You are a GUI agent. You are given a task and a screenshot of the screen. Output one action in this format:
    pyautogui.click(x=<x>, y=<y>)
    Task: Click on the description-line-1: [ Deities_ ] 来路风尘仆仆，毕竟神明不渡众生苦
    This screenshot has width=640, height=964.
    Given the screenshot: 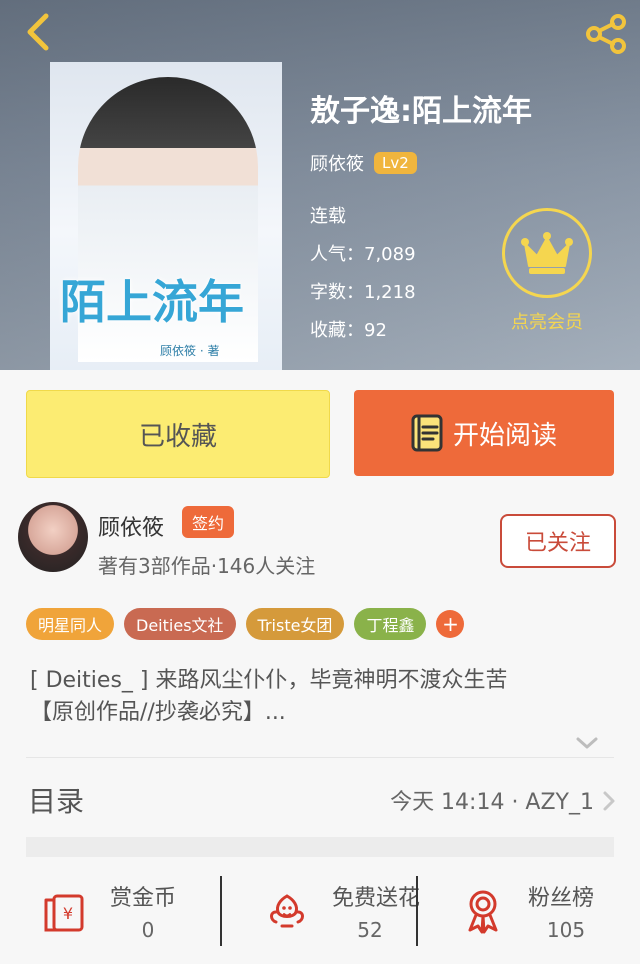 What is the action you would take?
    pyautogui.click(x=269, y=680)
    